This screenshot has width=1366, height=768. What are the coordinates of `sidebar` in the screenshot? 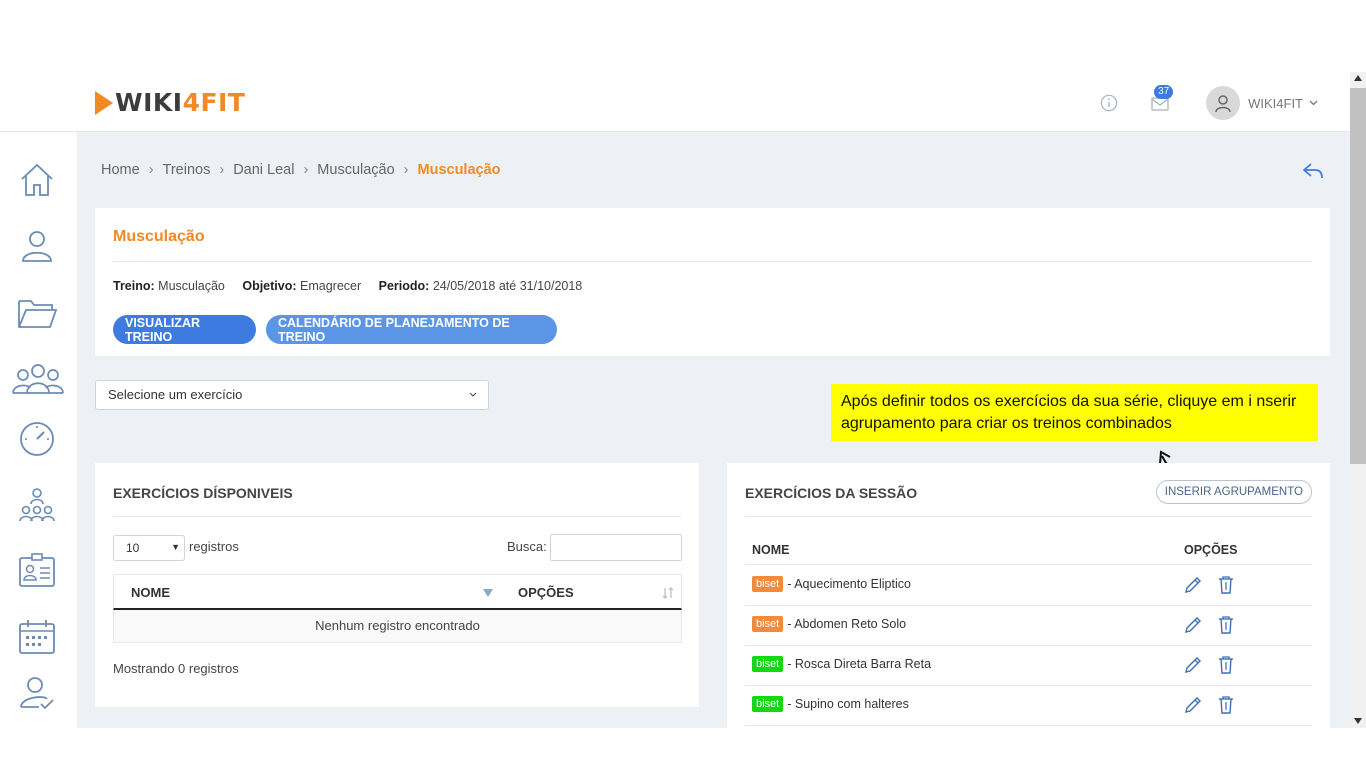 It's located at (38, 430).